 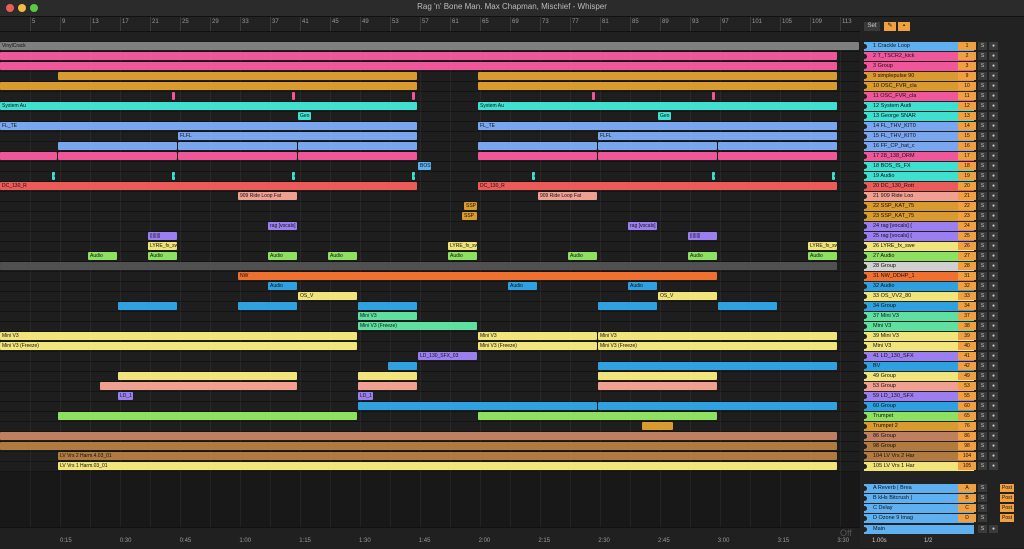 What do you see at coordinates (967, 146) in the screenshot?
I see `track-number: 16` at bounding box center [967, 146].